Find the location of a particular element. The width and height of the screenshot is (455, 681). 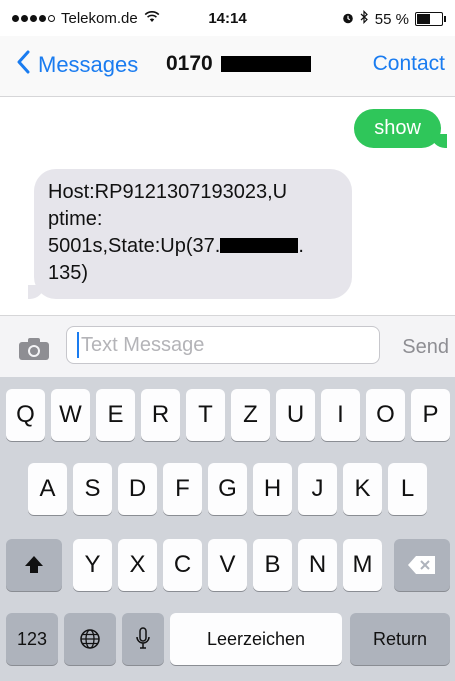

key-o: O is located at coordinates (385, 415).